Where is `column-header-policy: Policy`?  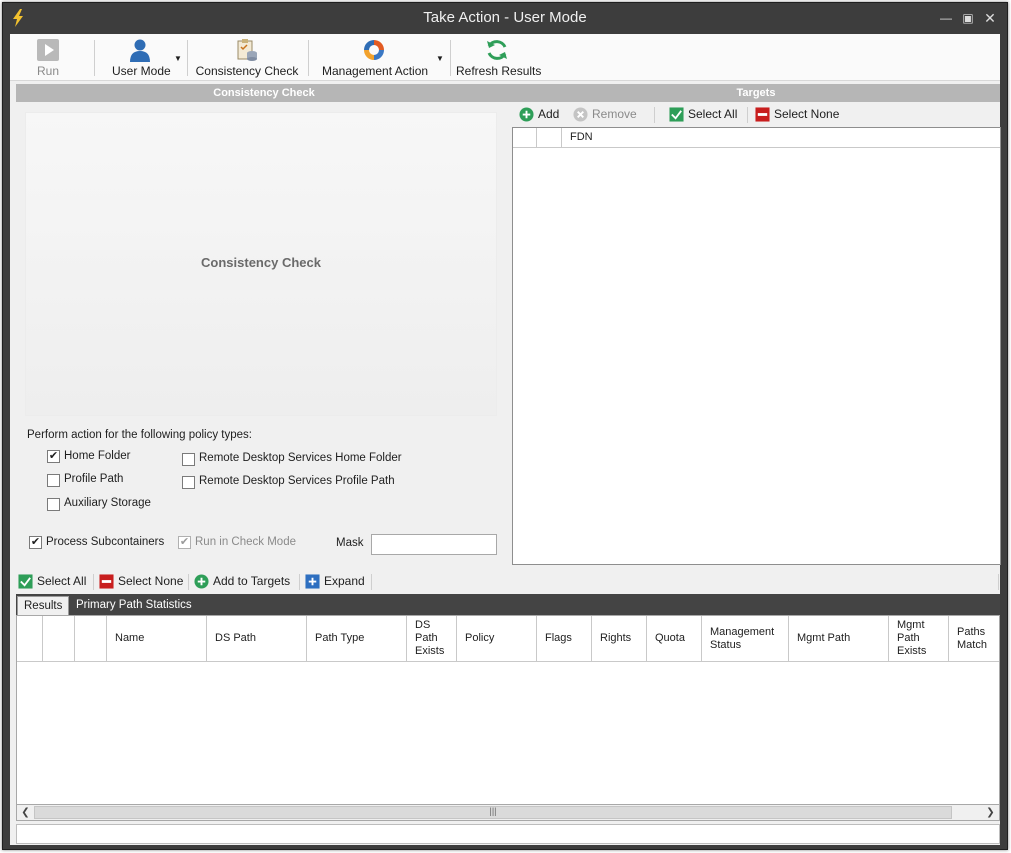
column-header-policy: Policy is located at coordinates (497, 638).